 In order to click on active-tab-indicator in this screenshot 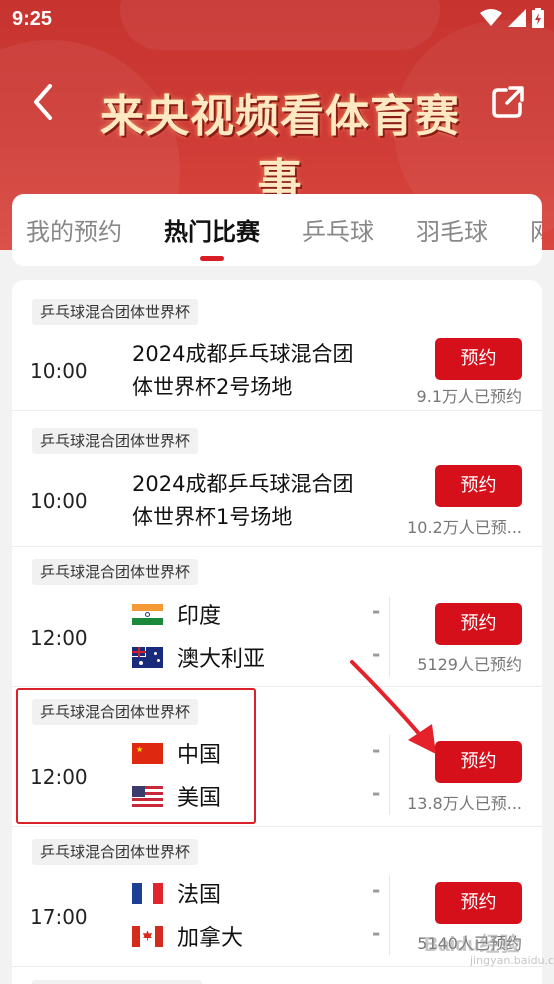, I will do `click(212, 258)`.